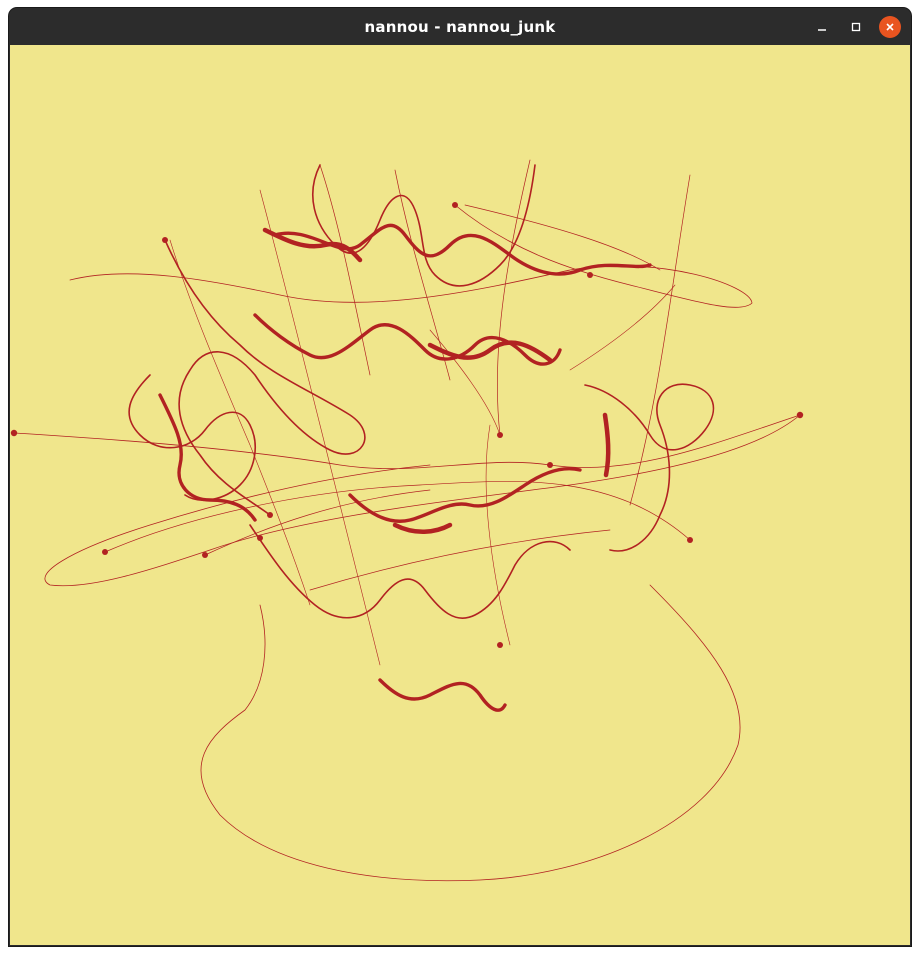 The height and width of the screenshot is (955, 920). I want to click on close-icon, so click(890, 26).